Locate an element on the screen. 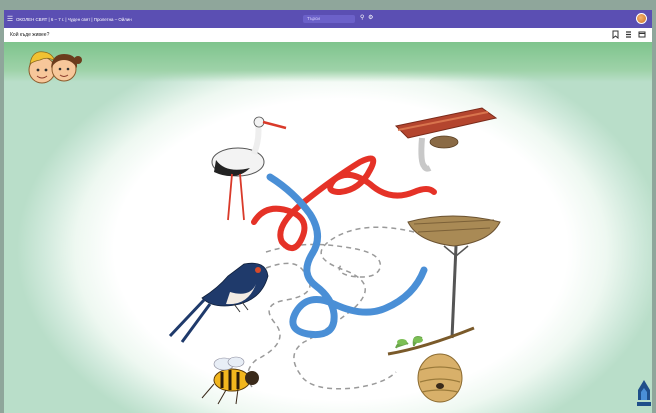  swallow-icon is located at coordinates (218, 302).